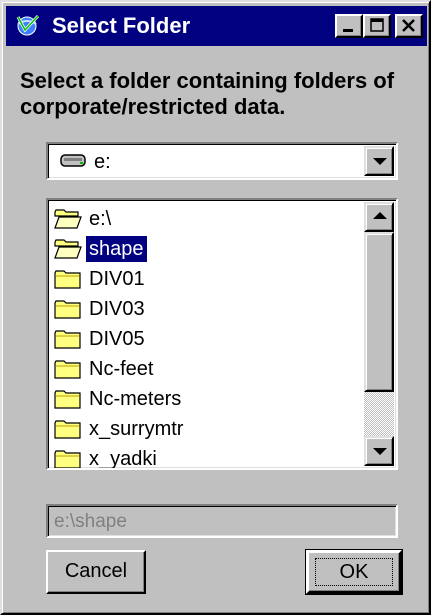 This screenshot has height=615, width=431. What do you see at coordinates (102, 162) in the screenshot?
I see `drive-value: e:` at bounding box center [102, 162].